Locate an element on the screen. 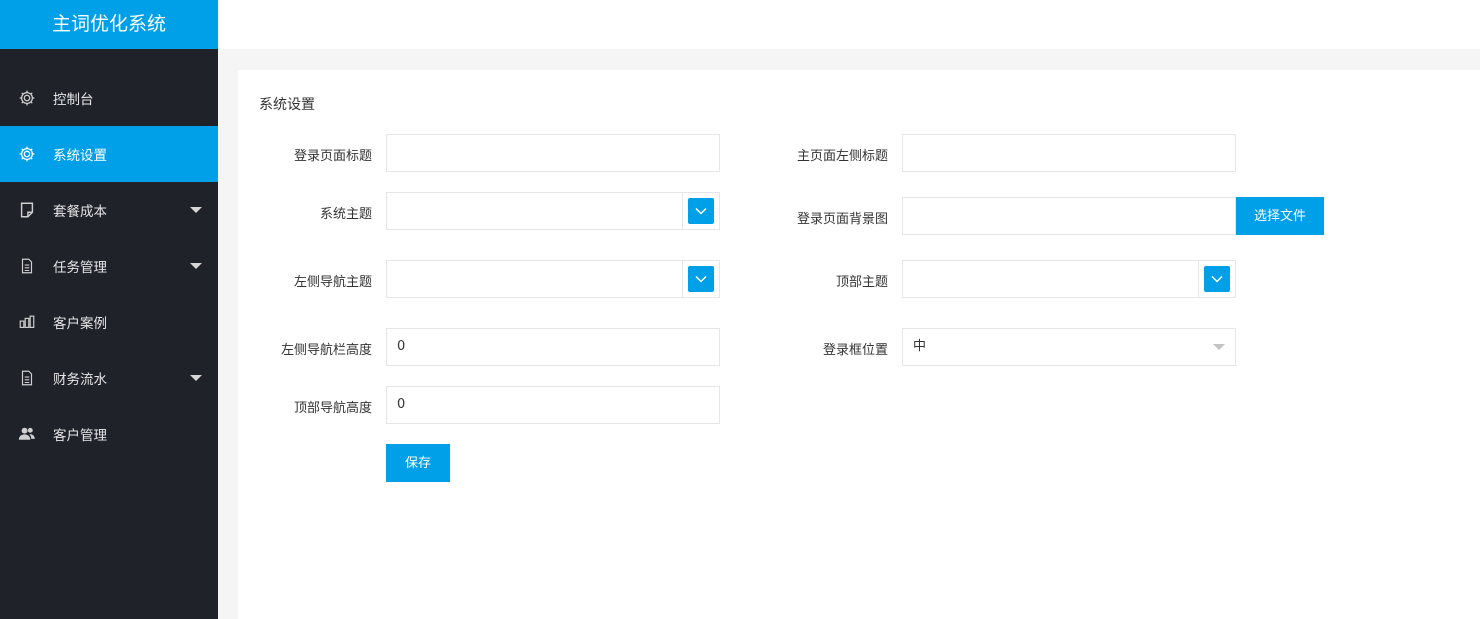 This screenshot has height=619, width=1480. sidebar-item-task-management: 任务管理 is located at coordinates (109, 266).